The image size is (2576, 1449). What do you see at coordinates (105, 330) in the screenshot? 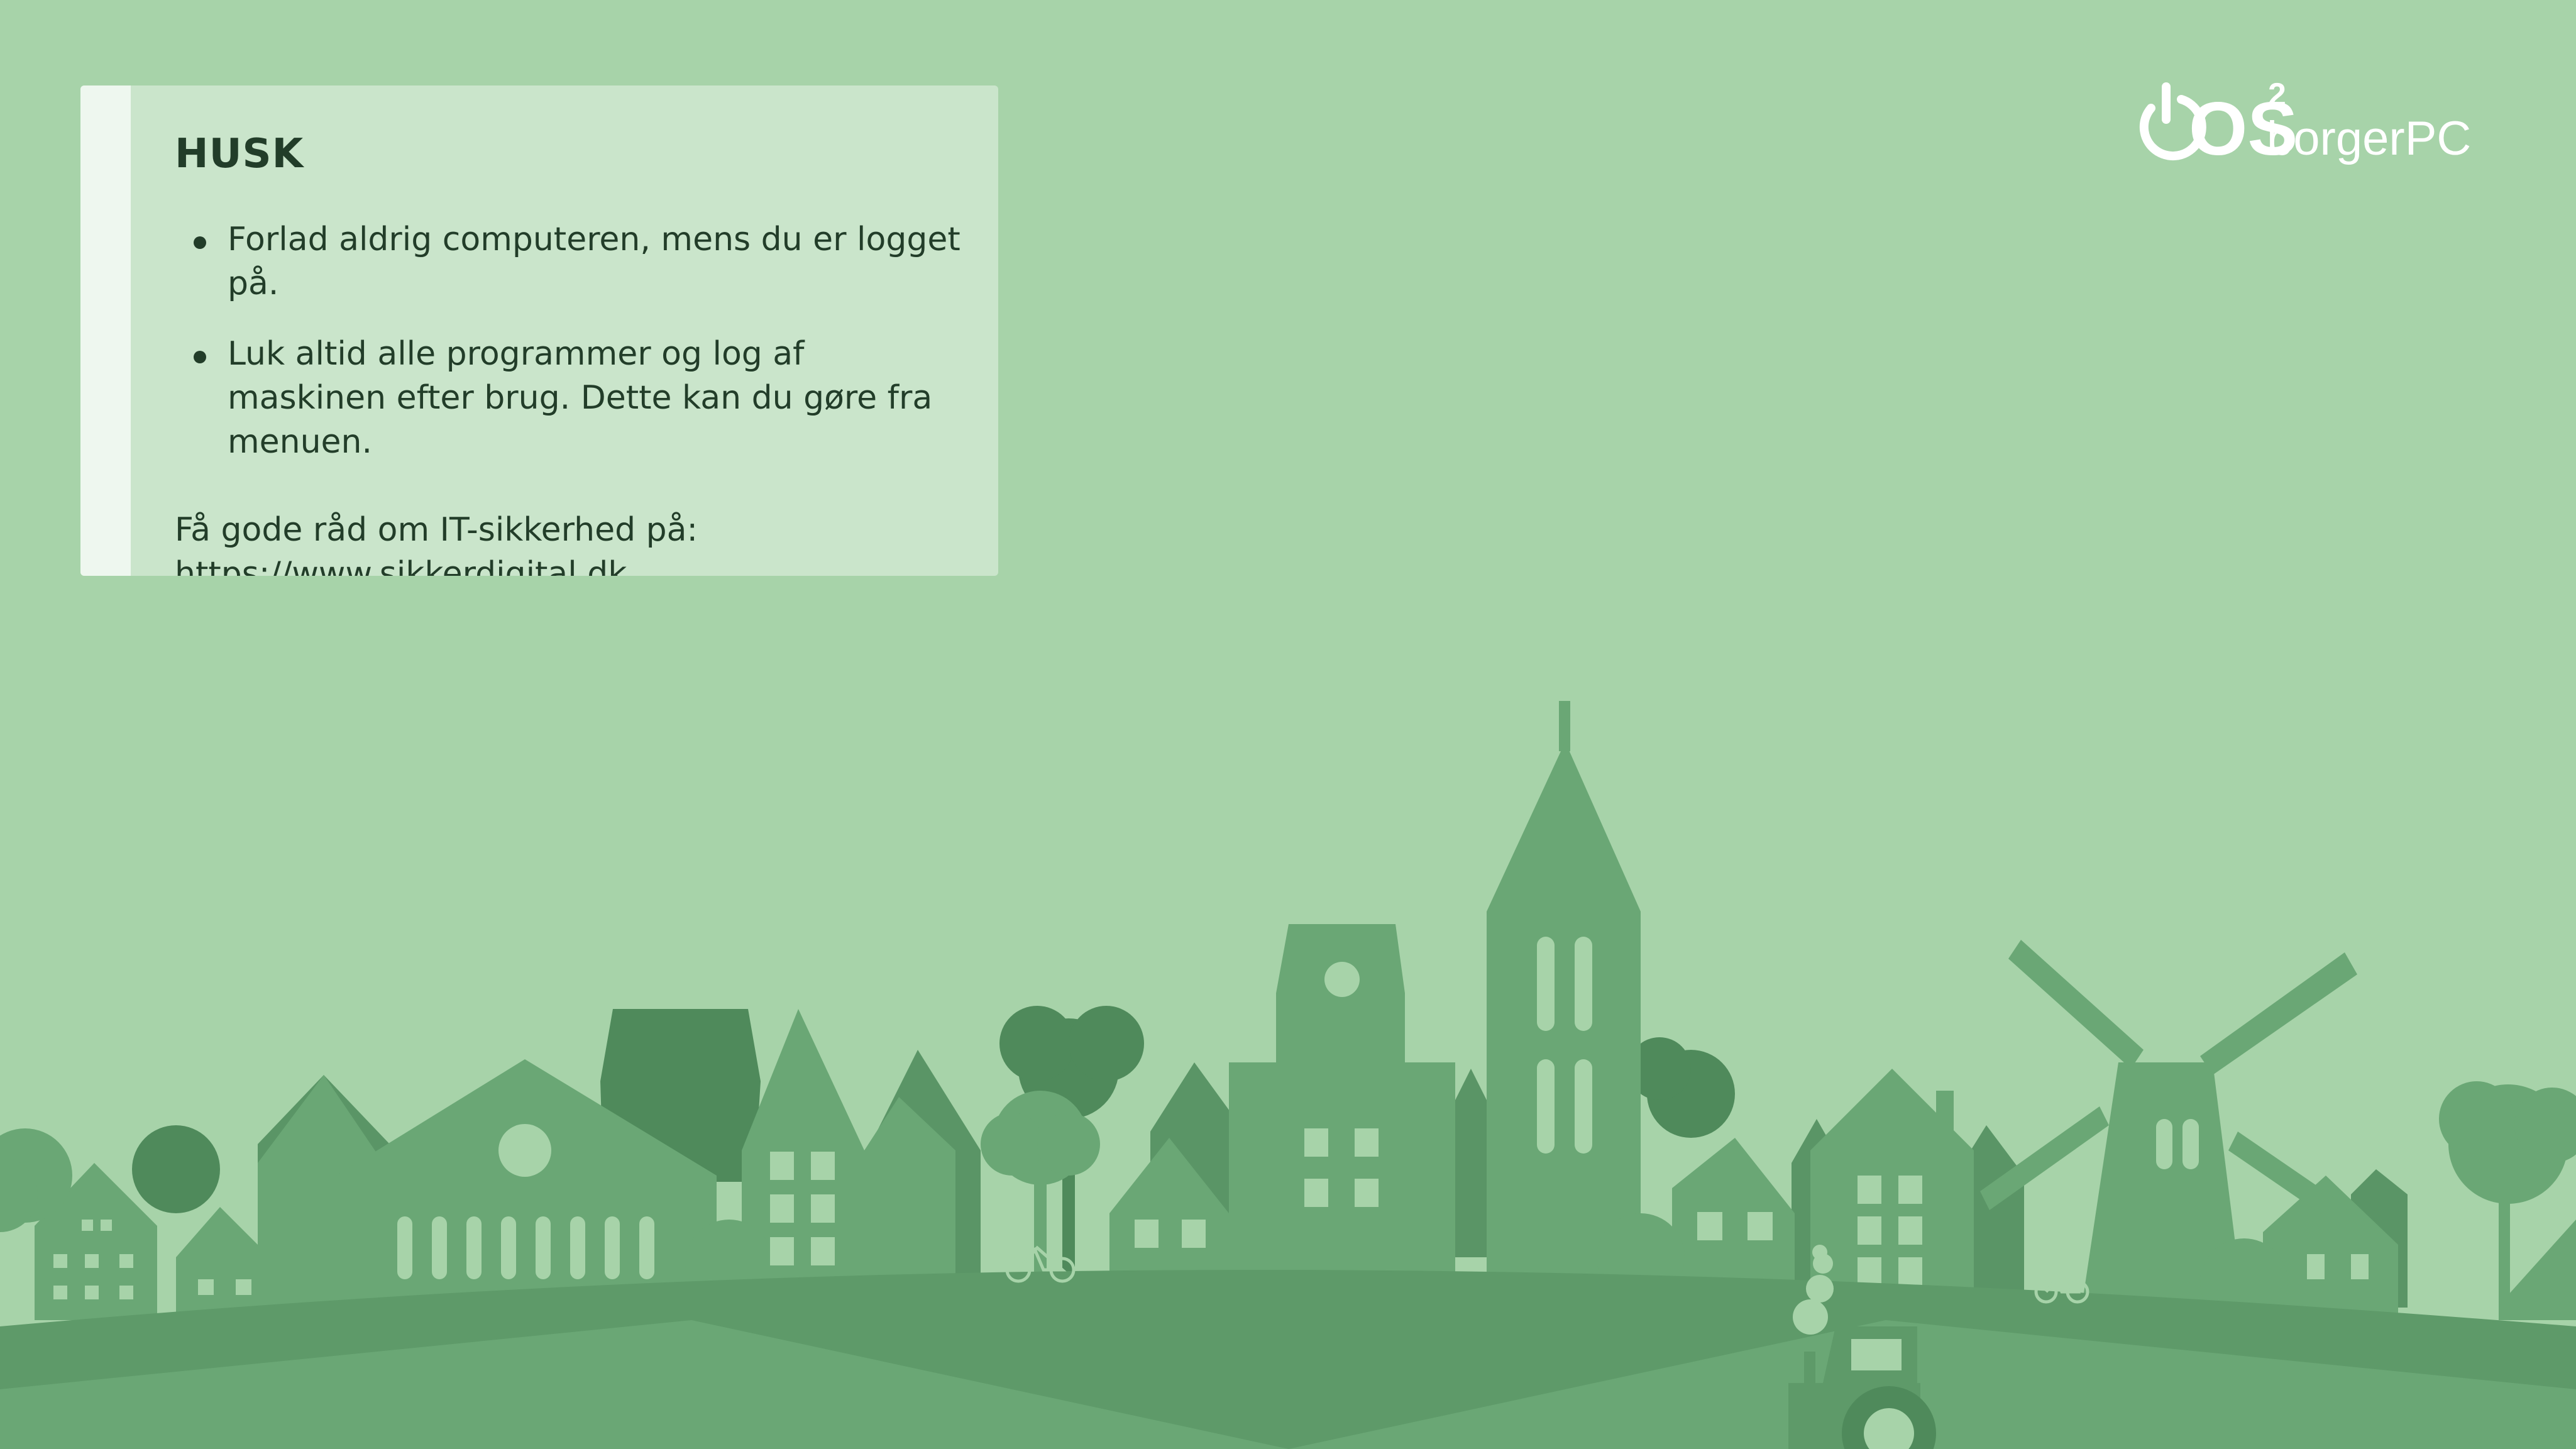
I see `panel-accent-bar` at bounding box center [105, 330].